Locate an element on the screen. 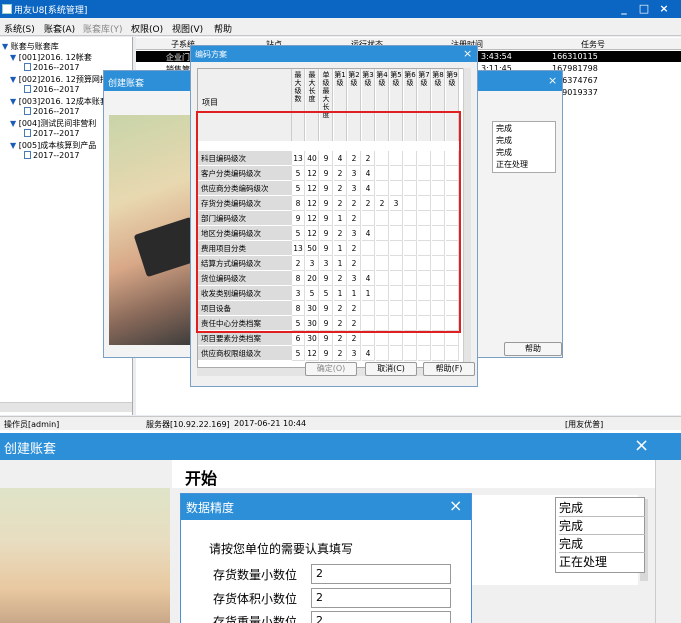 The image size is (681, 623). tree-item: ▼ [005]成本核算到产品 is located at coordinates (53, 145).